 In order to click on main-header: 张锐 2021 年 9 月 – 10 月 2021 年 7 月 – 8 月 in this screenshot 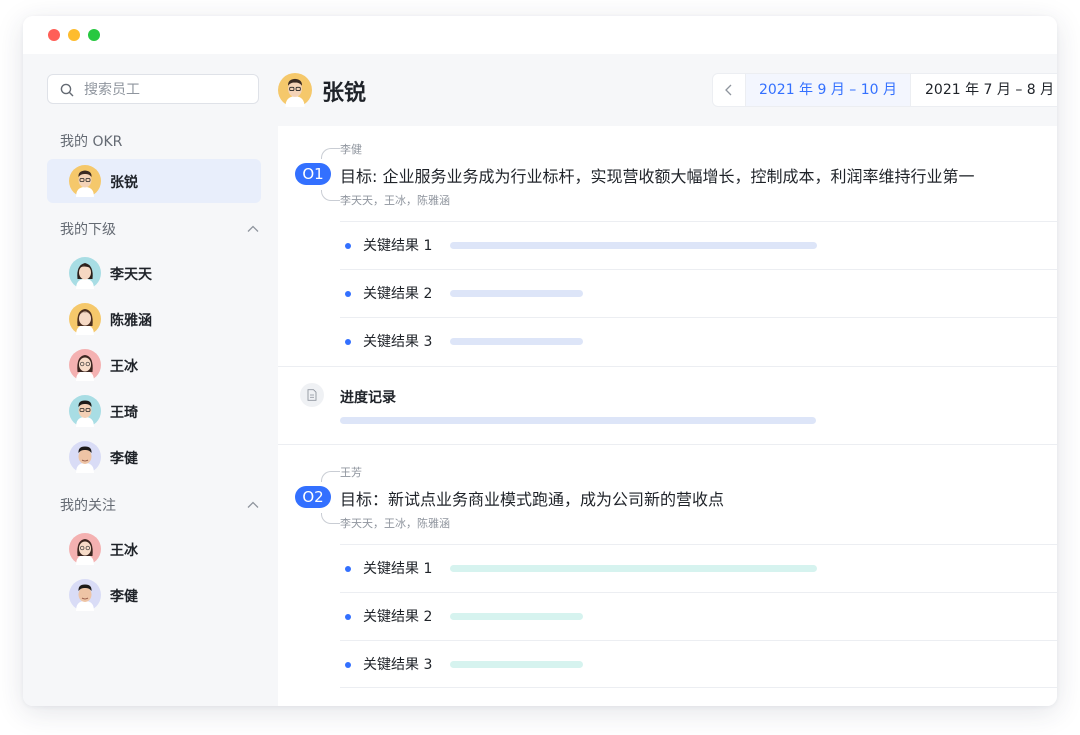, I will do `click(667, 90)`.